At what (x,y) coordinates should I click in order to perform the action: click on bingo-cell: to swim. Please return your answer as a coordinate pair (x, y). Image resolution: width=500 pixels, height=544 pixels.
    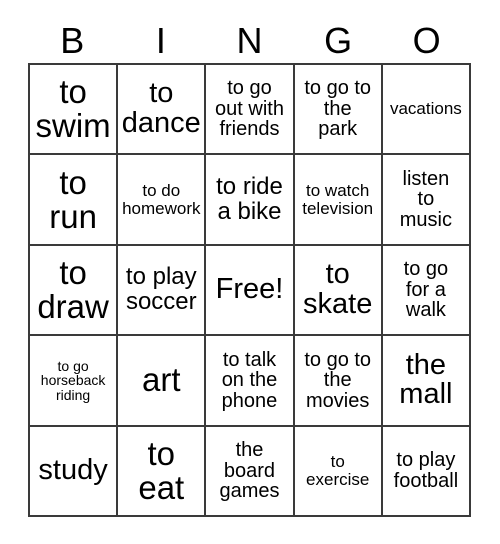
    Looking at the image, I should click on (74, 110).